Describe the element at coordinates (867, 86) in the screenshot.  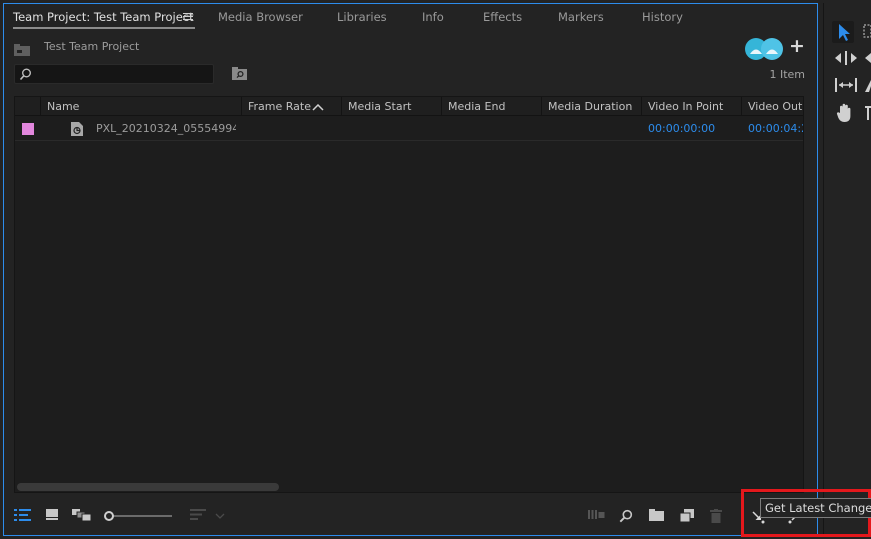
I see `pen-tool-partial-icon` at that location.